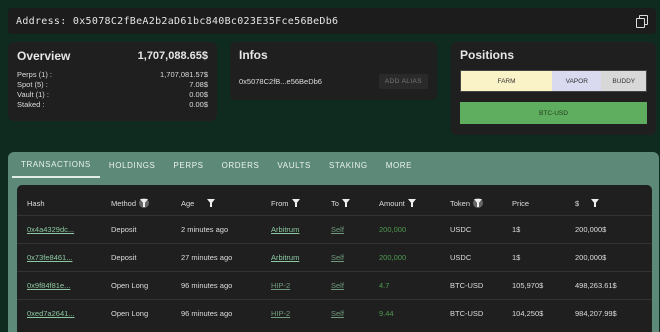 The width and height of the screenshot is (660, 332). What do you see at coordinates (623, 81) in the screenshot?
I see `segment-buddy: BUDDY` at bounding box center [623, 81].